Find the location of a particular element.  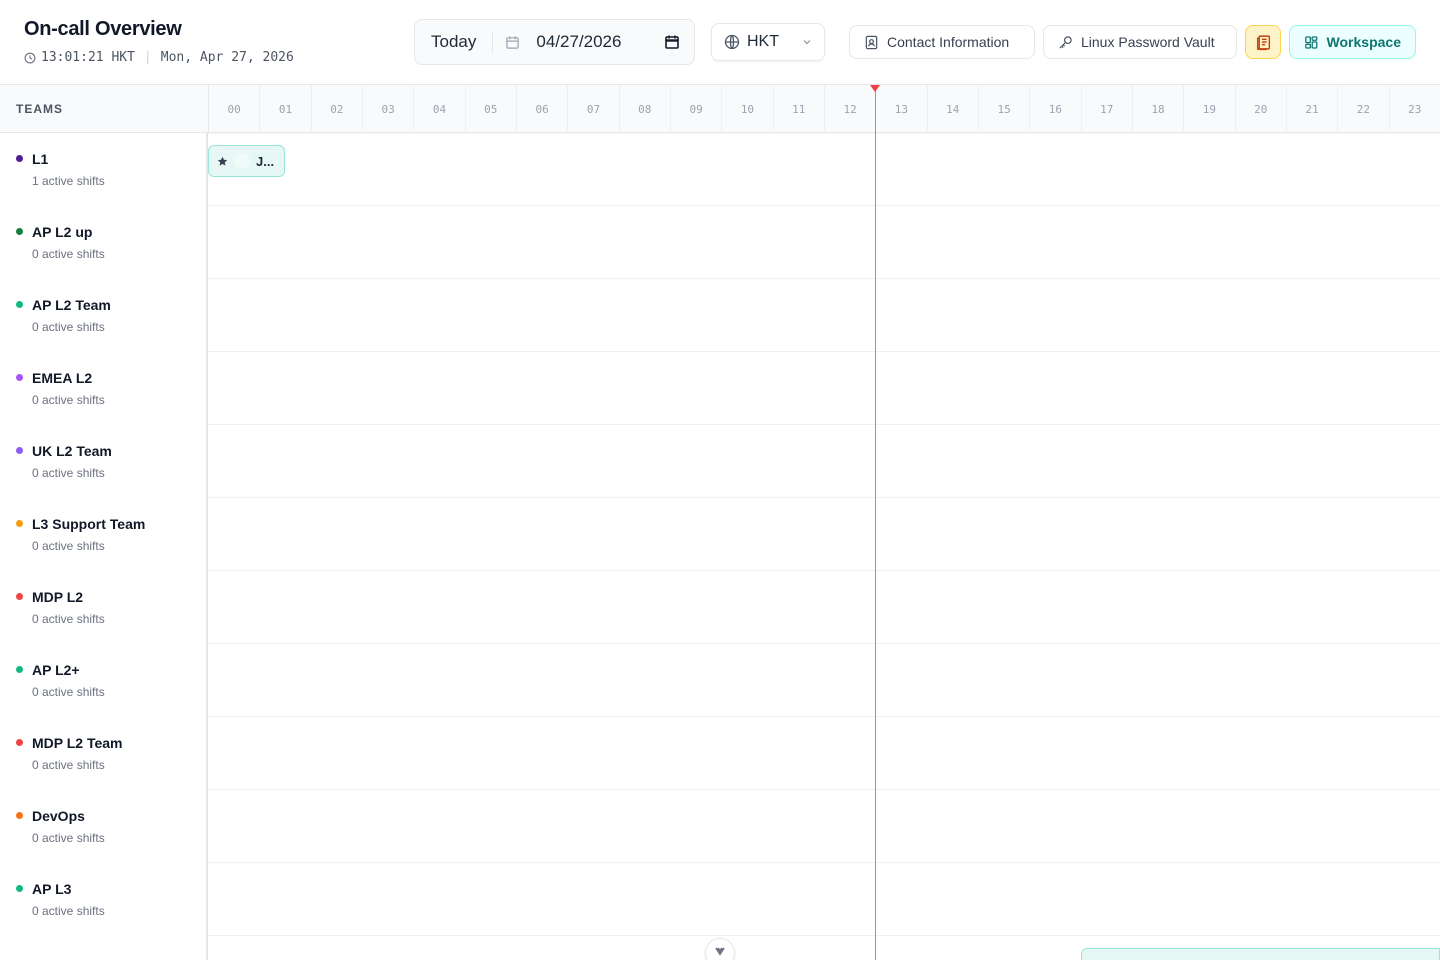

teams-column-header: TEAMS is located at coordinates (39, 109).